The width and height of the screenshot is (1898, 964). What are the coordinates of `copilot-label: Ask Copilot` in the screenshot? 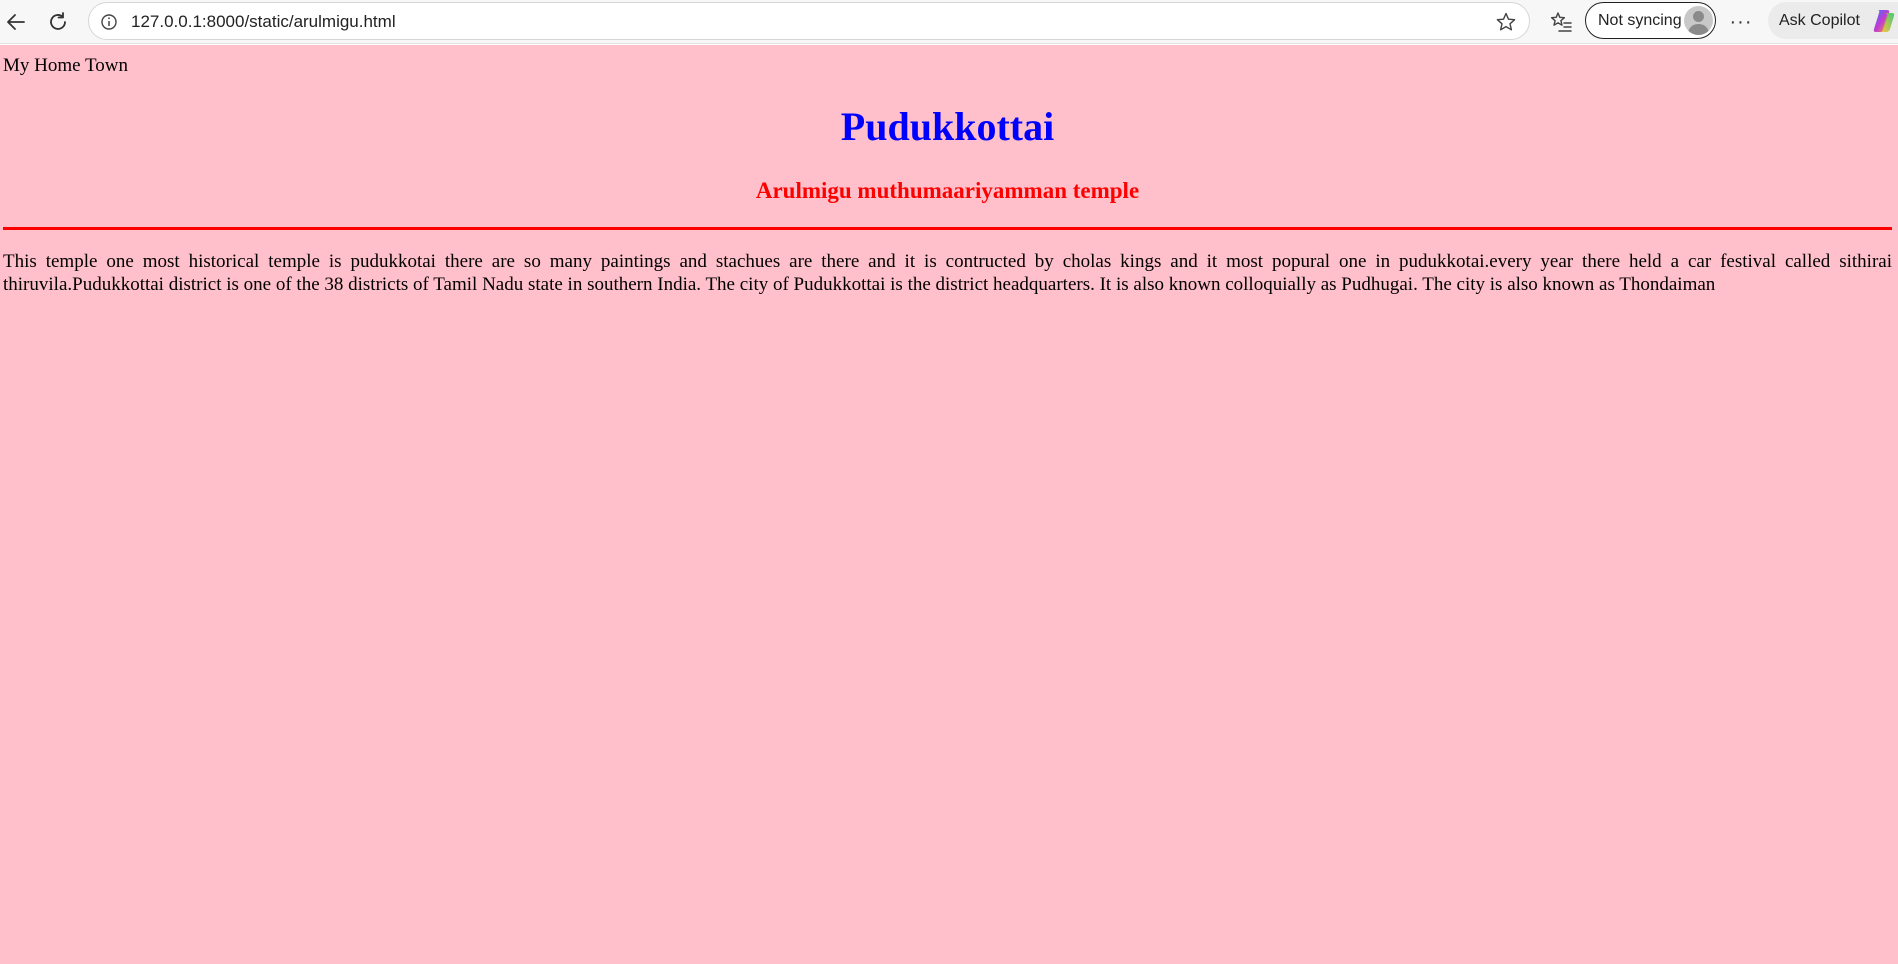 It's located at (1819, 20).